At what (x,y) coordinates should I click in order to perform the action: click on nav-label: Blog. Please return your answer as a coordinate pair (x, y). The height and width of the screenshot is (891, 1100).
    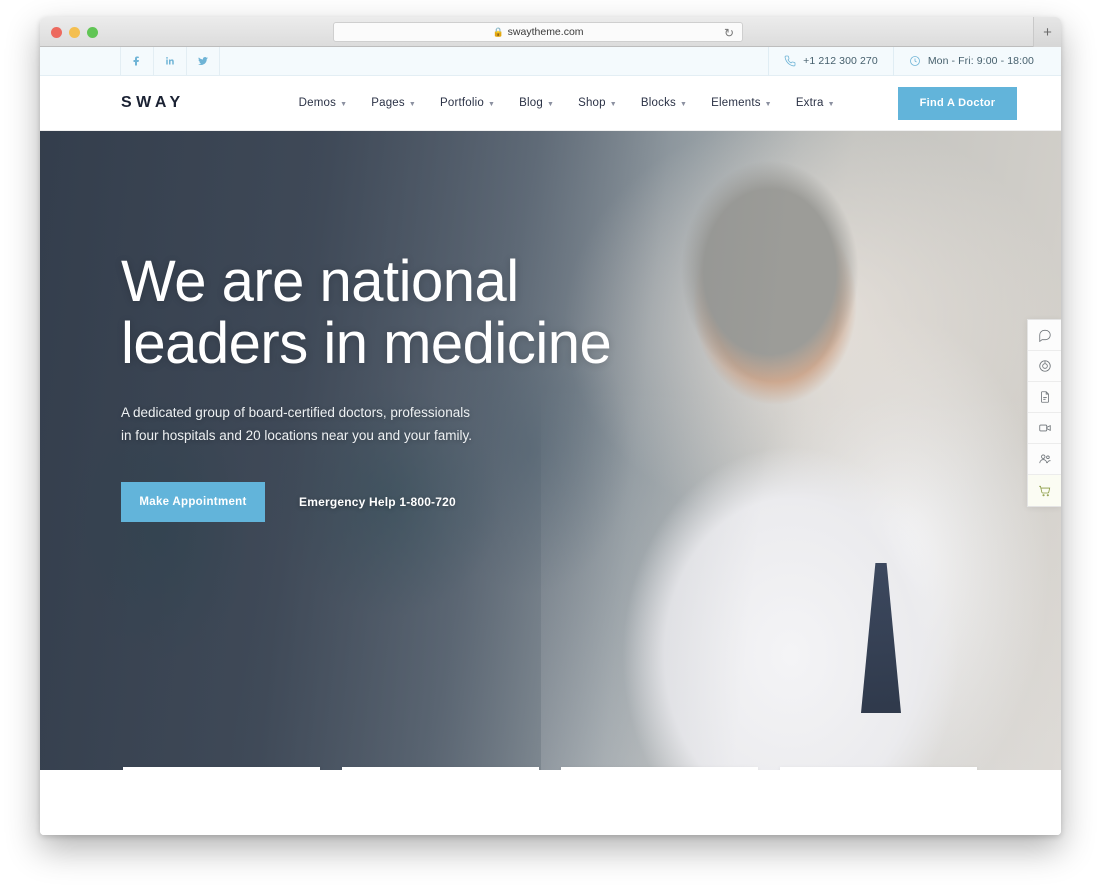
    Looking at the image, I should click on (531, 103).